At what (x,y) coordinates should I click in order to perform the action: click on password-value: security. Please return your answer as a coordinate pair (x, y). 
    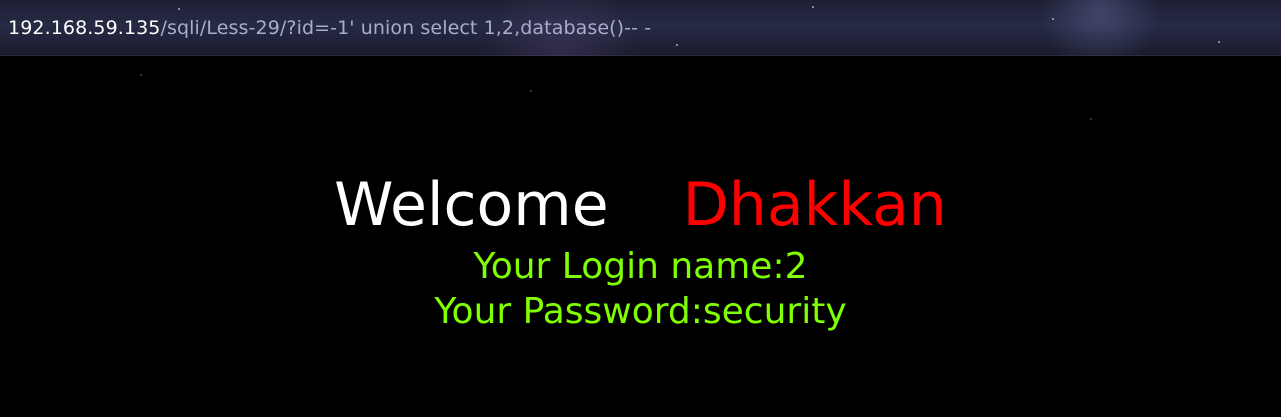
    Looking at the image, I should click on (774, 311).